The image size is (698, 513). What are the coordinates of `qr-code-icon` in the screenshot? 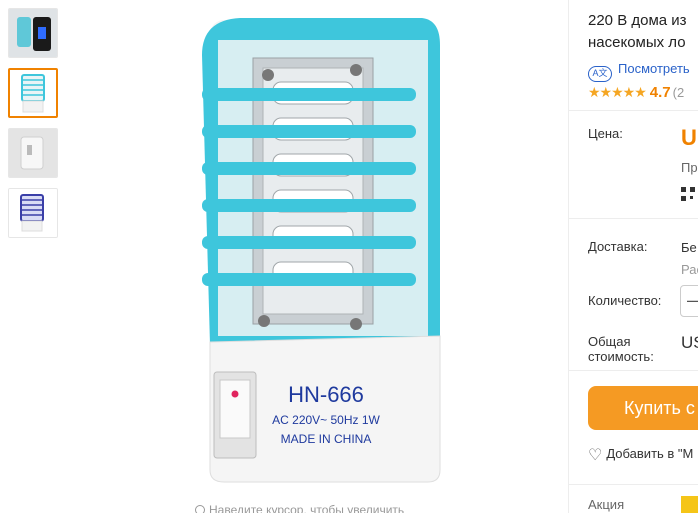 It's located at (688, 194).